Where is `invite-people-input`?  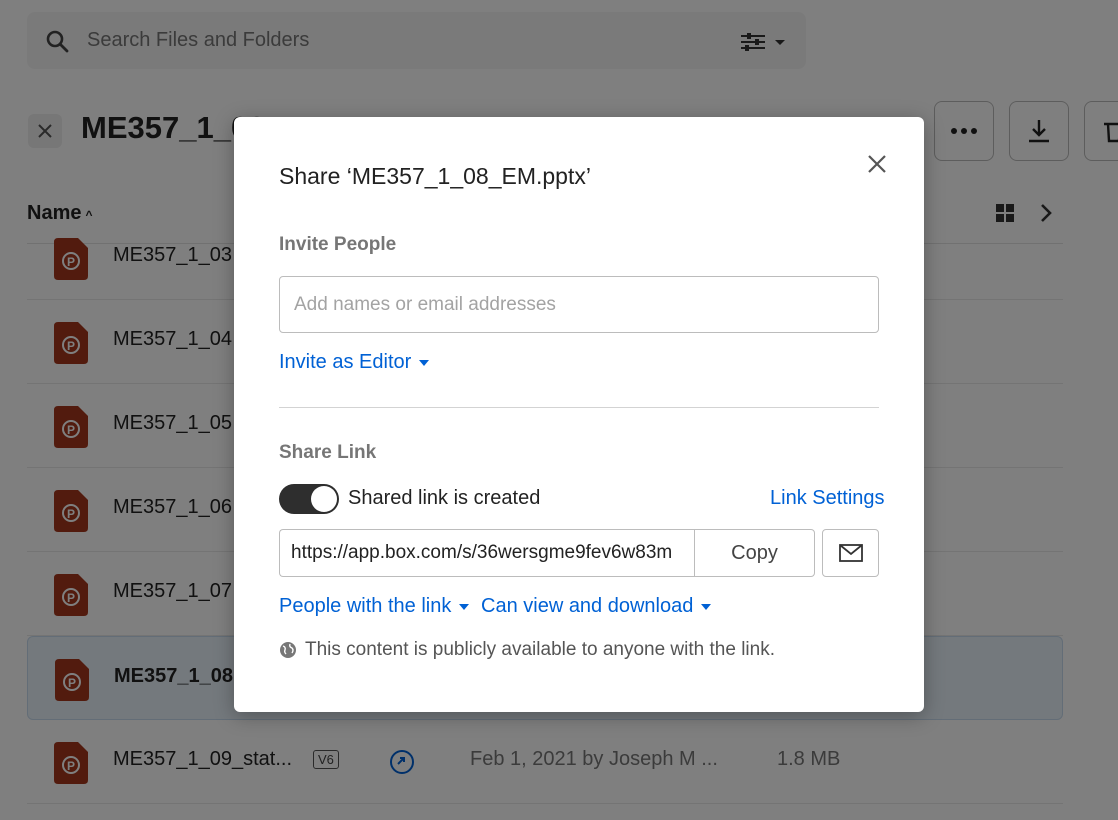 invite-people-input is located at coordinates (579, 304).